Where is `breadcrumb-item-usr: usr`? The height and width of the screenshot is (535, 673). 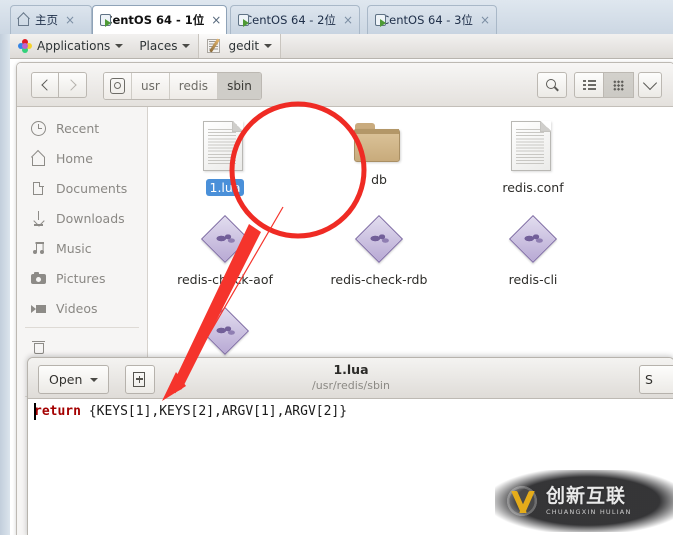
breadcrumb-item-usr: usr is located at coordinates (151, 86).